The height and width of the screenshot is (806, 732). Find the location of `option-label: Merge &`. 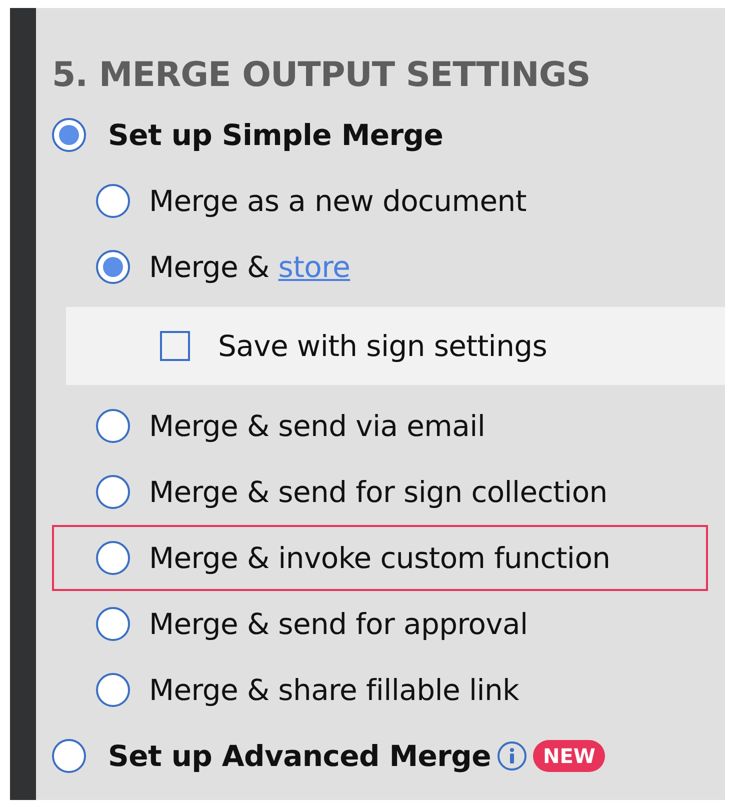

option-label: Merge & is located at coordinates (209, 267).